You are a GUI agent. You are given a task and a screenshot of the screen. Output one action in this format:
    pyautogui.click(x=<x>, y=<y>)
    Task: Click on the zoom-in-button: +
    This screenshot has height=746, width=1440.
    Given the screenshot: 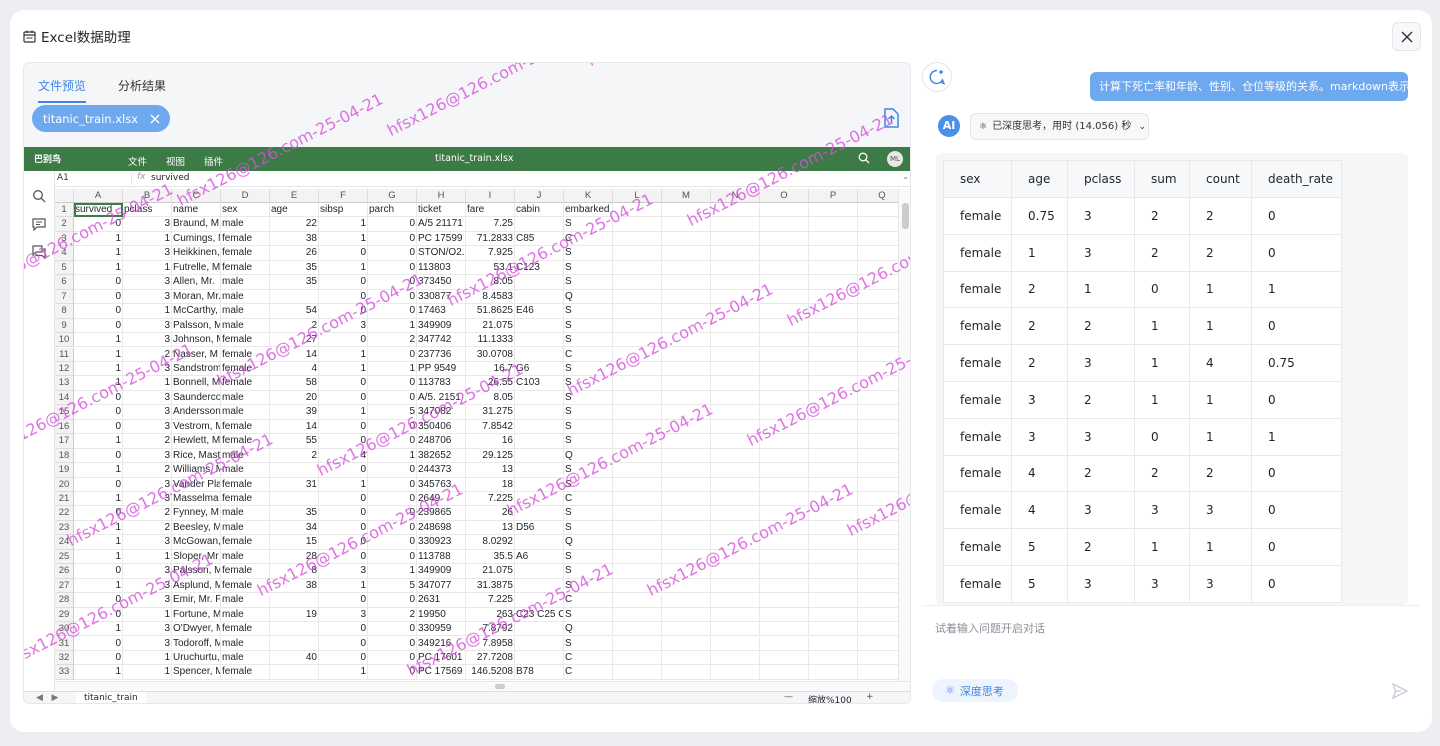 What is the action you would take?
    pyautogui.click(x=870, y=697)
    